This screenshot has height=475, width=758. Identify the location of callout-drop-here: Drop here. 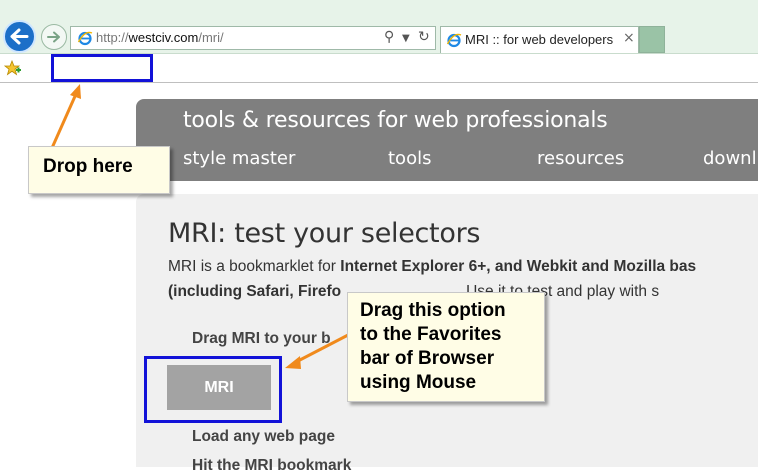
(99, 170).